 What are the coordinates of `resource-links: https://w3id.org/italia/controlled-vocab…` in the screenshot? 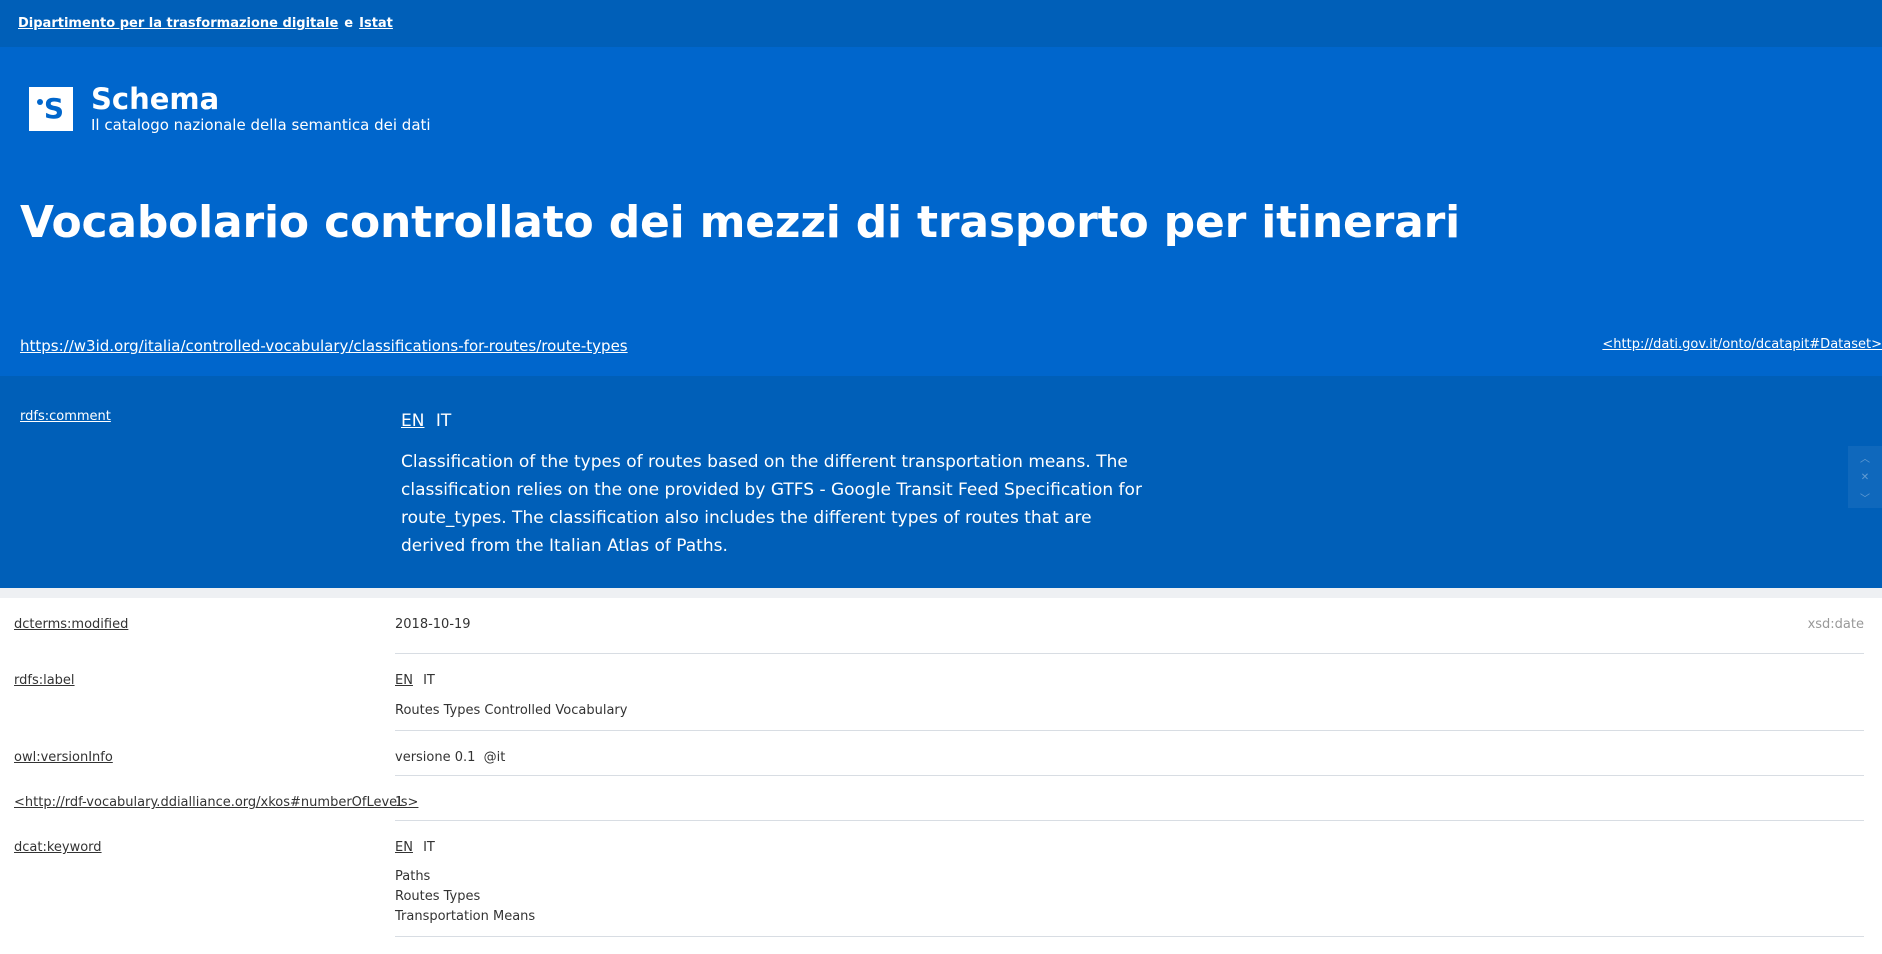 It's located at (951, 346).